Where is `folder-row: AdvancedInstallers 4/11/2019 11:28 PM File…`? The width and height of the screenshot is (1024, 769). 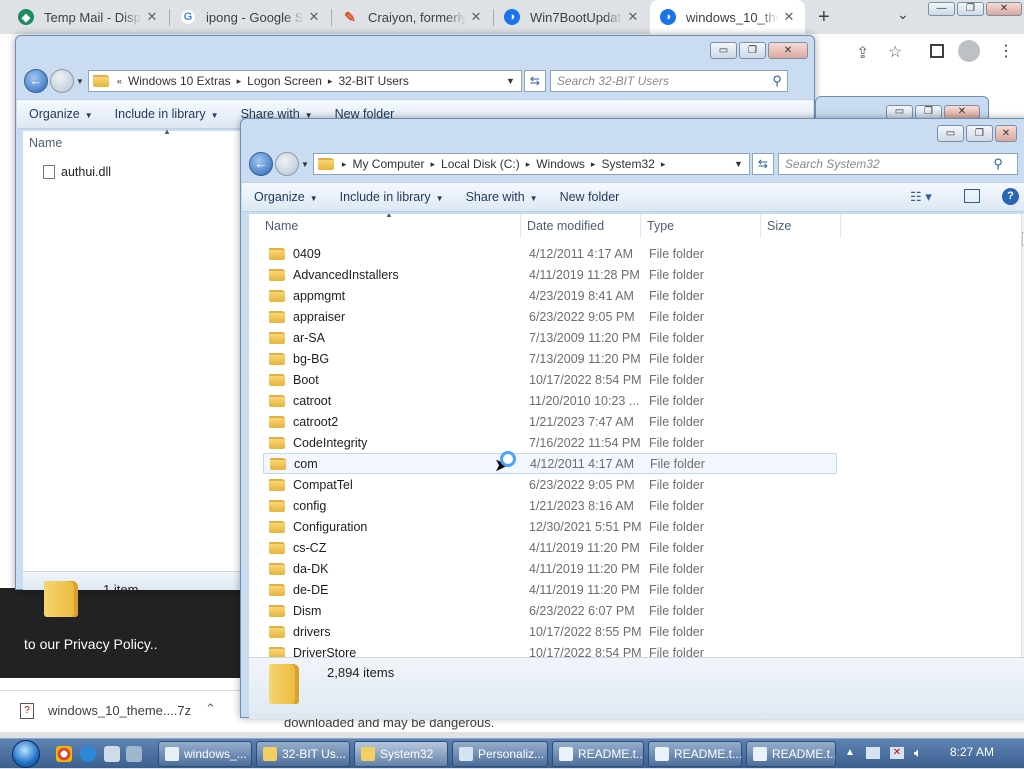
folder-row: AdvancedInstallers 4/11/2019 11:28 PM File… is located at coordinates (550, 274).